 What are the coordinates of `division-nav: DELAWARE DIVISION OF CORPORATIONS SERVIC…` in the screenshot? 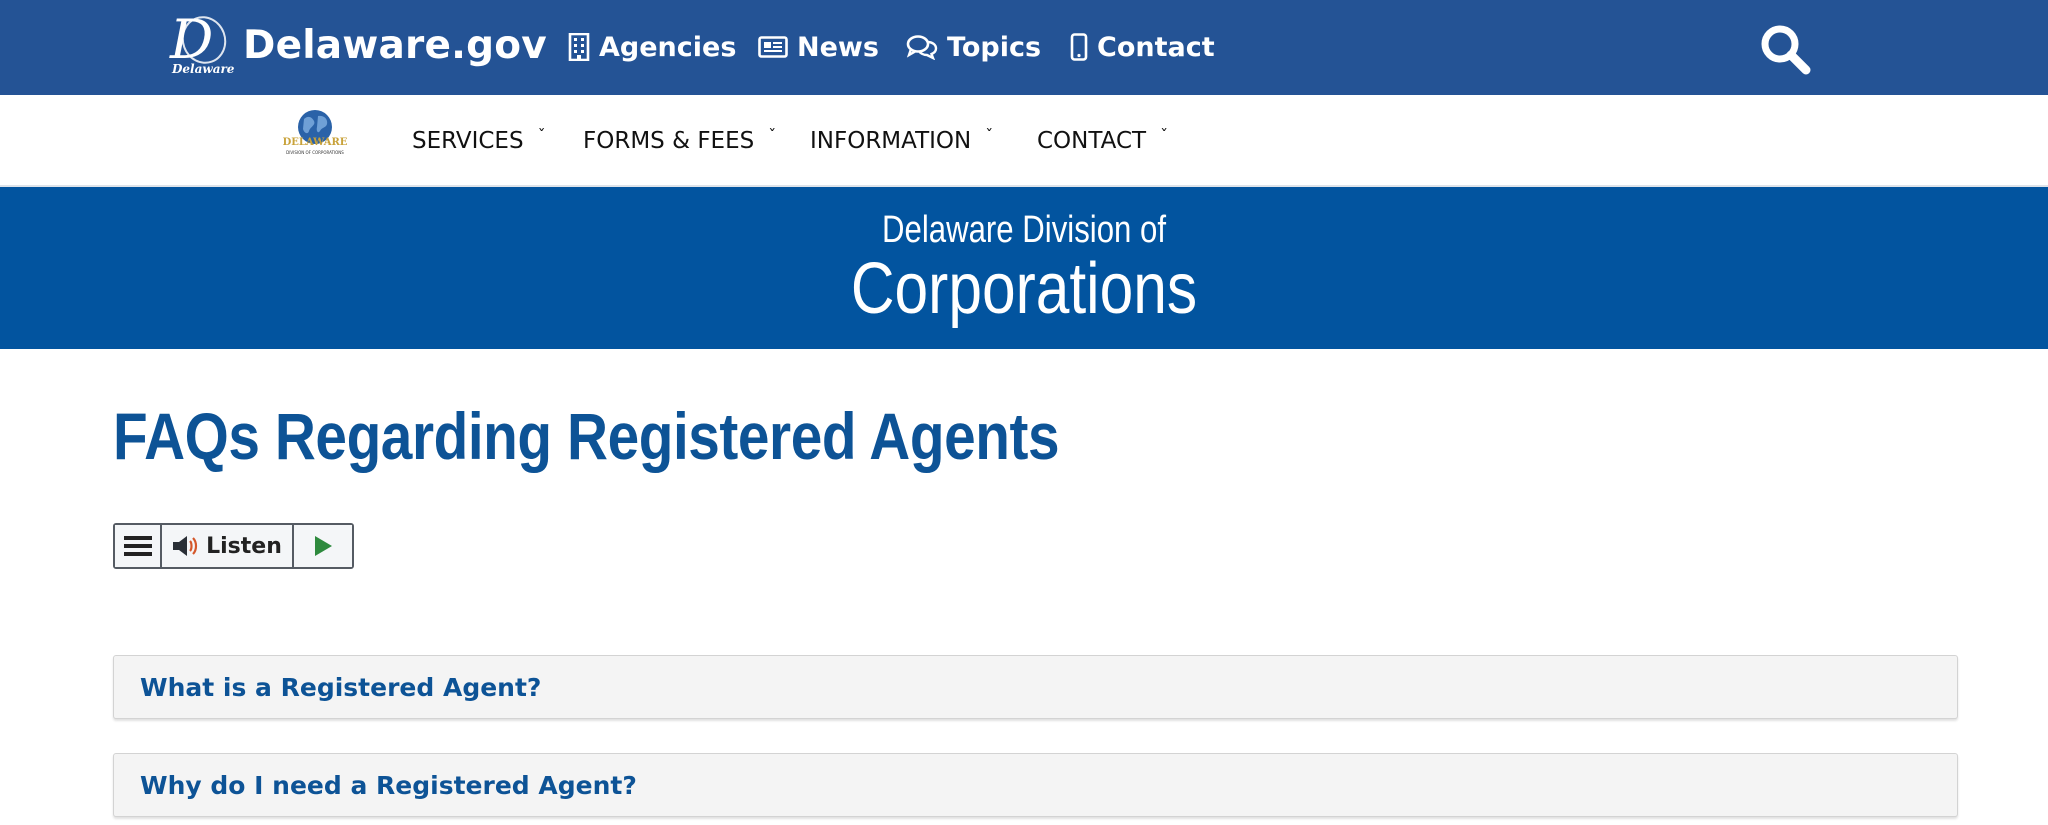 It's located at (1024, 141).